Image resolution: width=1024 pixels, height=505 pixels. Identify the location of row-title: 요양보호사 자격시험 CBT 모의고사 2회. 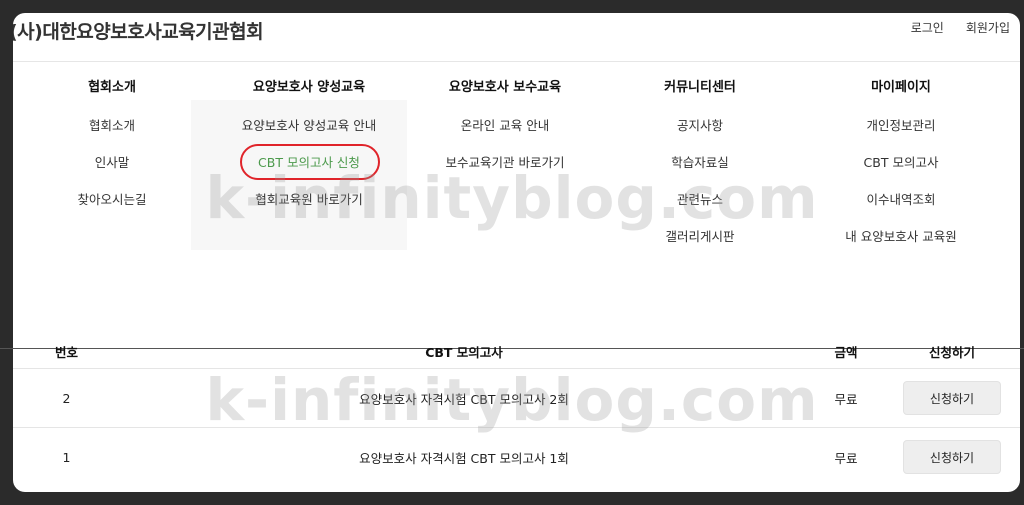
(464, 399).